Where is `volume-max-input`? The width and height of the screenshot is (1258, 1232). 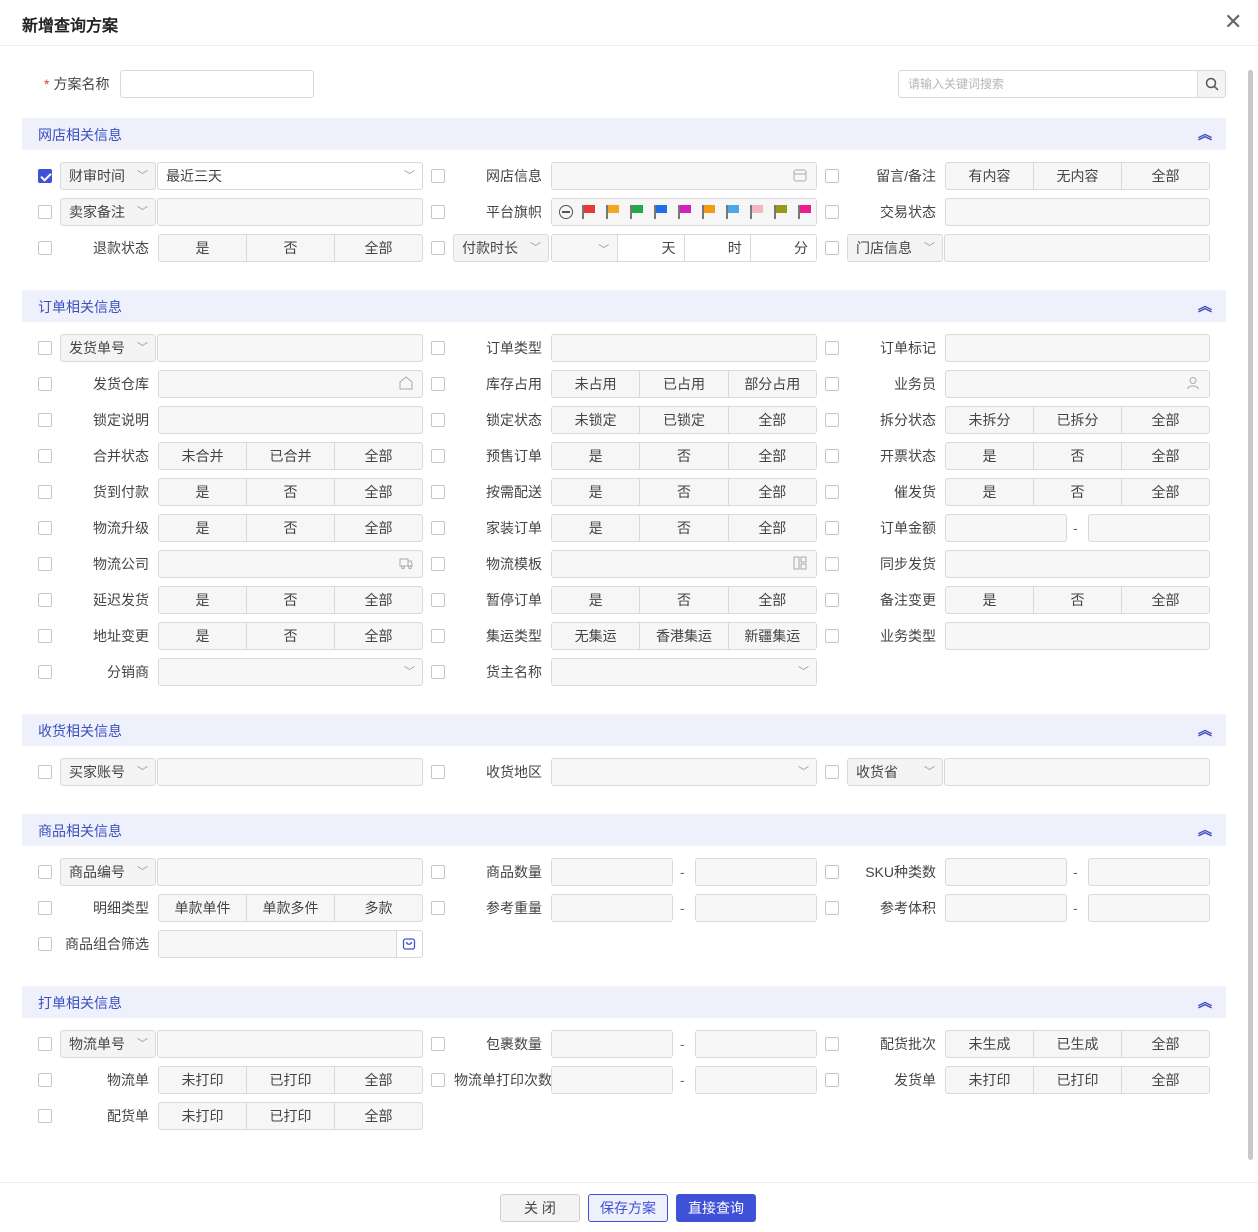
volume-max-input is located at coordinates (1149, 908).